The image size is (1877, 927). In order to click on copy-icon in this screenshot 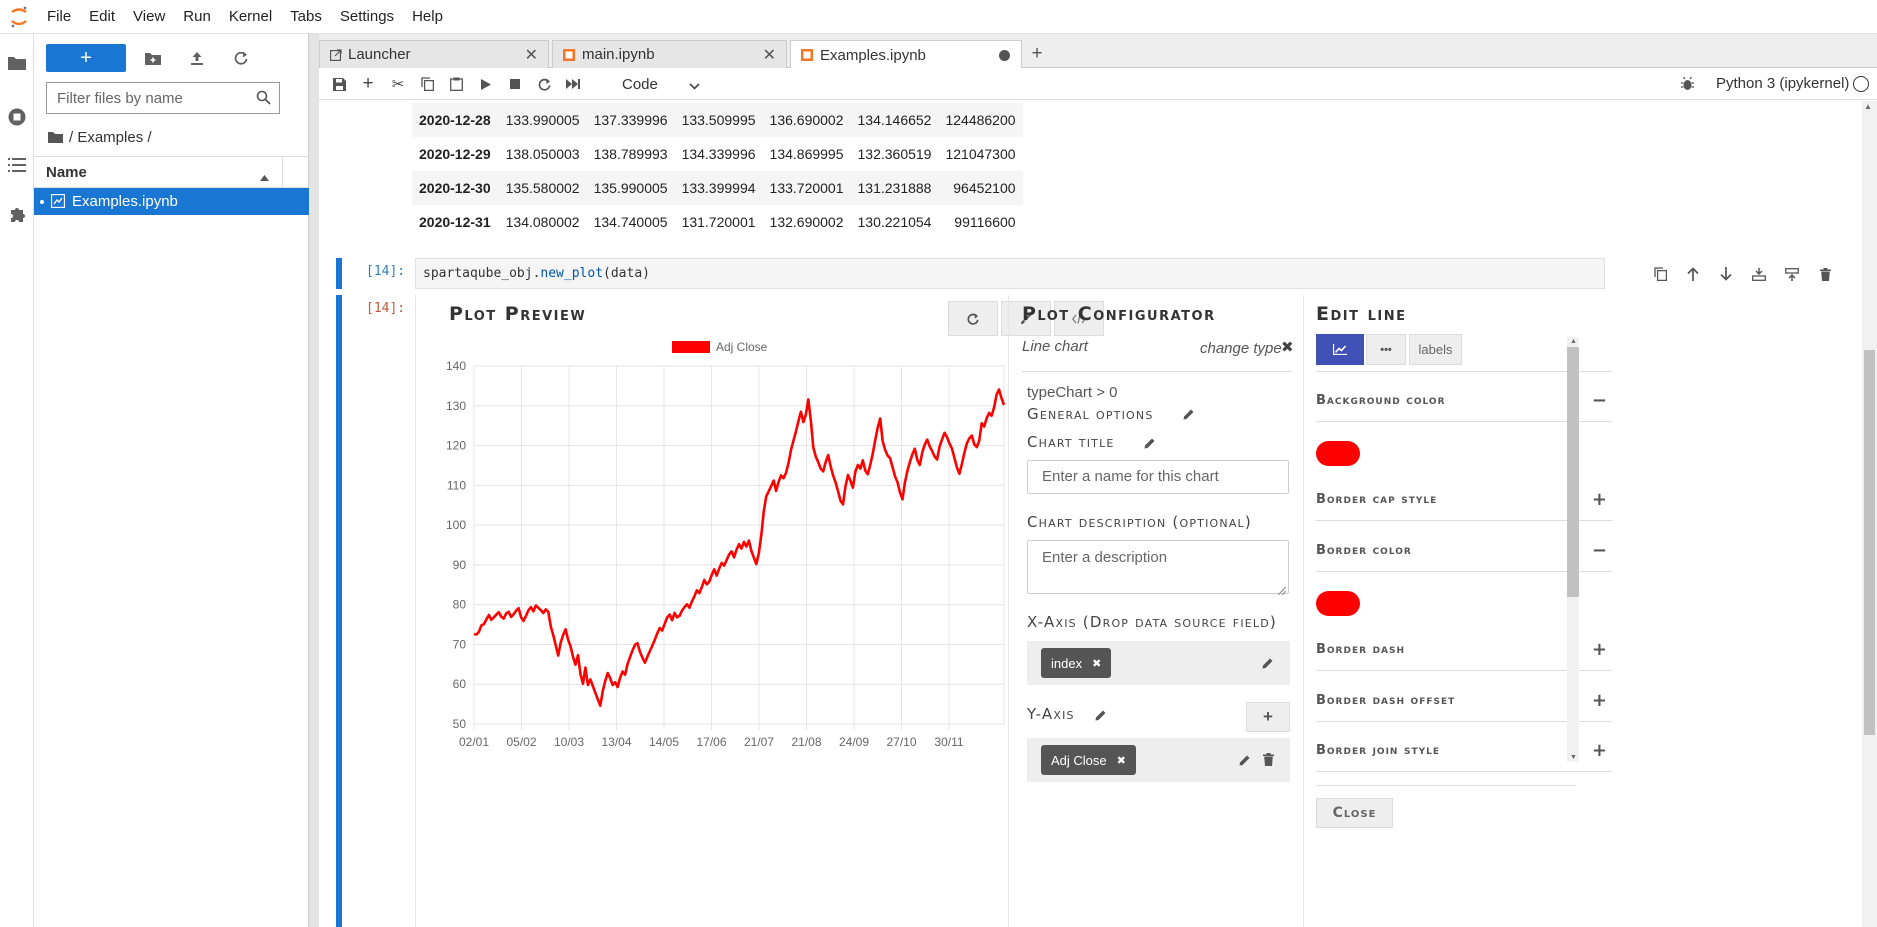, I will do `click(427, 84)`.